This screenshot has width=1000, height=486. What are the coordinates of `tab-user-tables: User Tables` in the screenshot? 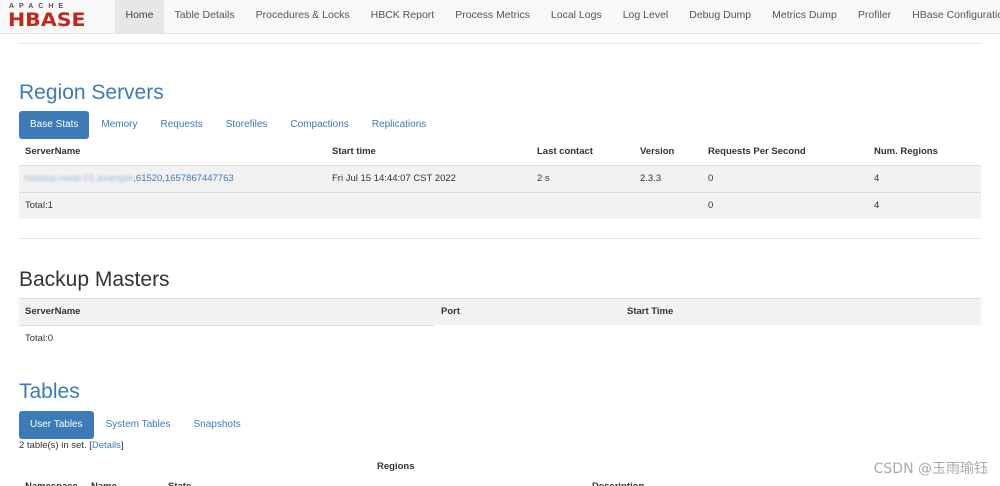 It's located at (56, 425).